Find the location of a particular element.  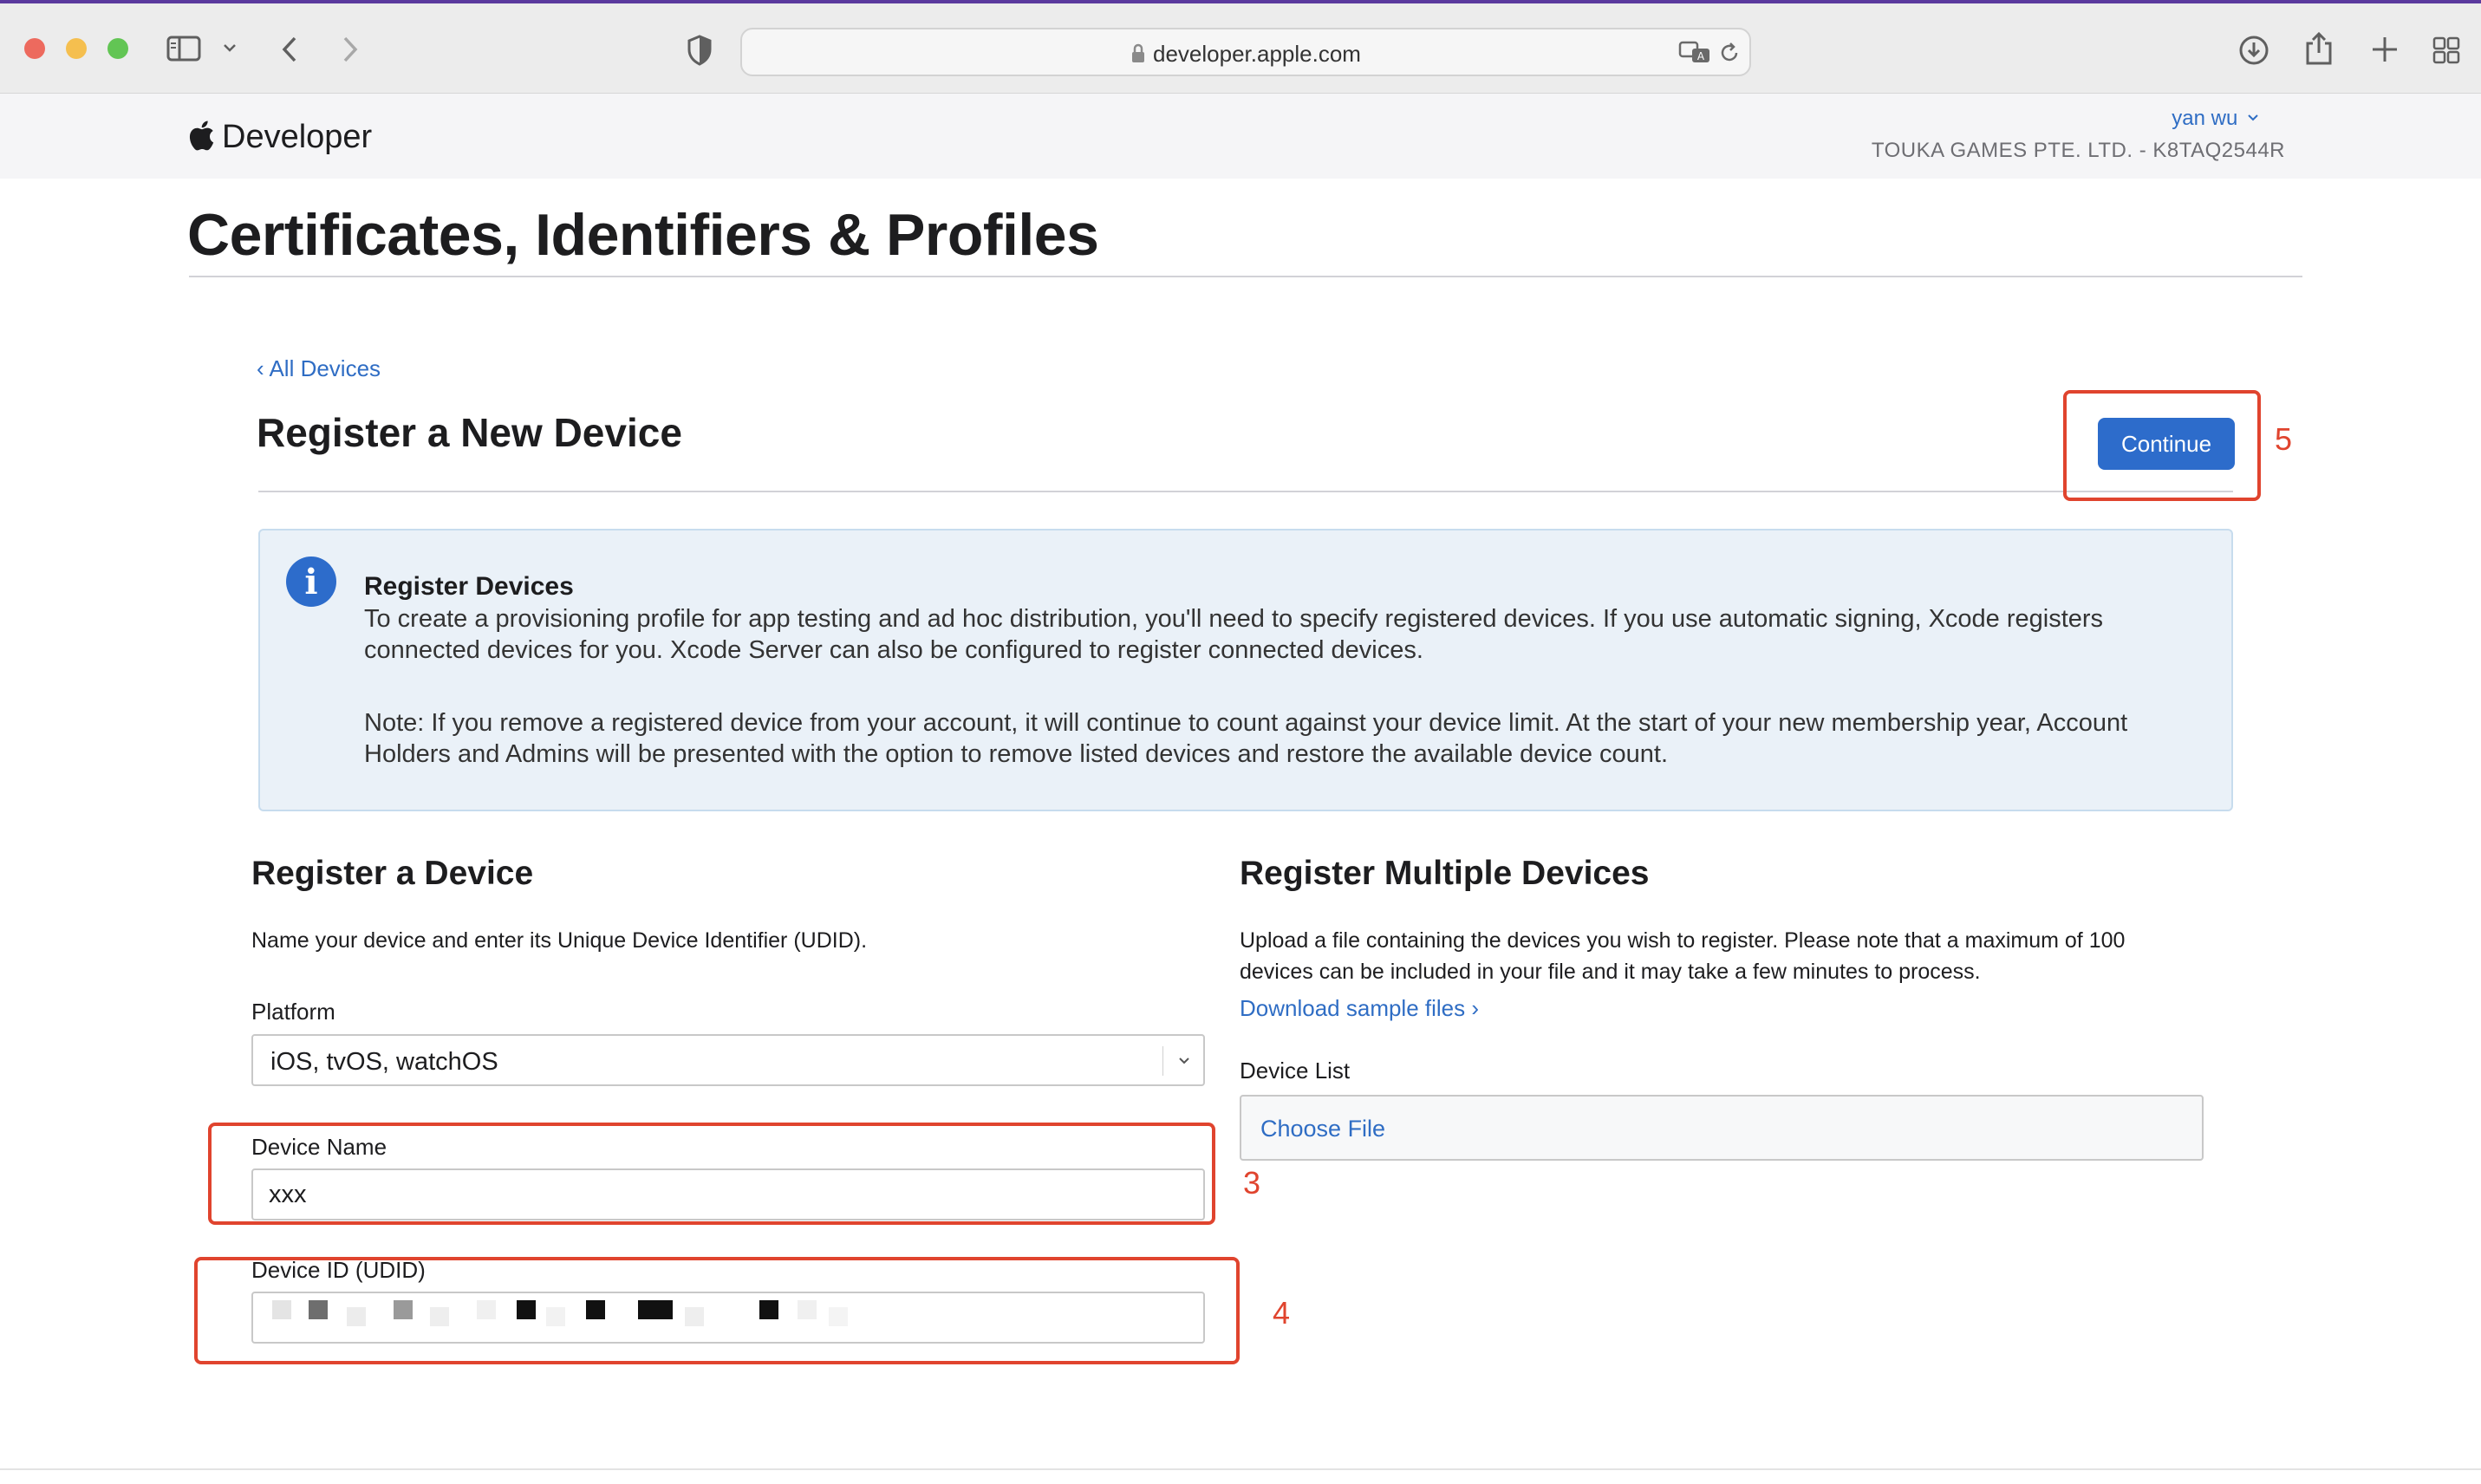

tab-overview-icon is located at coordinates (2446, 52).